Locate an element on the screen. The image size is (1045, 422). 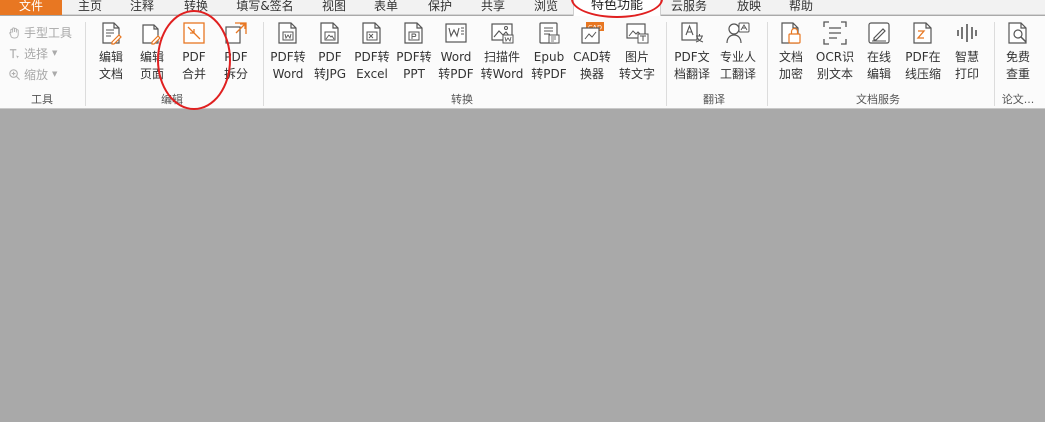
human-translate-button: 专业人 工翻译 is located at coordinates (738, 57).